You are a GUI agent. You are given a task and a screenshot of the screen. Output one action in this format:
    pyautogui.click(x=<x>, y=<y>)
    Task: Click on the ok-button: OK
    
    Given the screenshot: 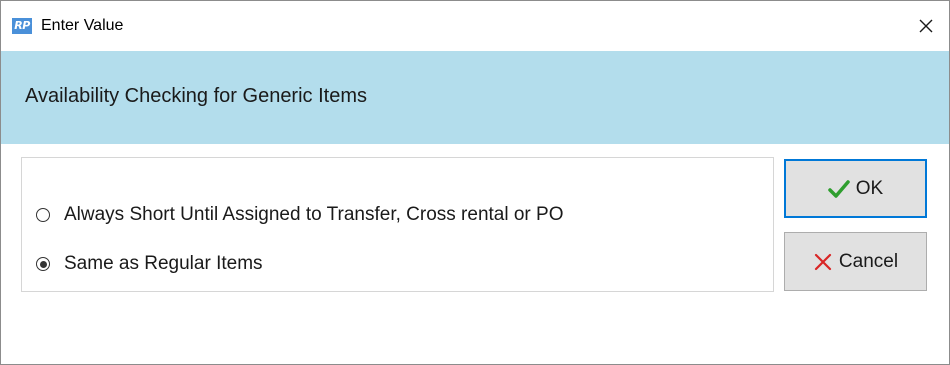 What is the action you would take?
    pyautogui.click(x=855, y=188)
    